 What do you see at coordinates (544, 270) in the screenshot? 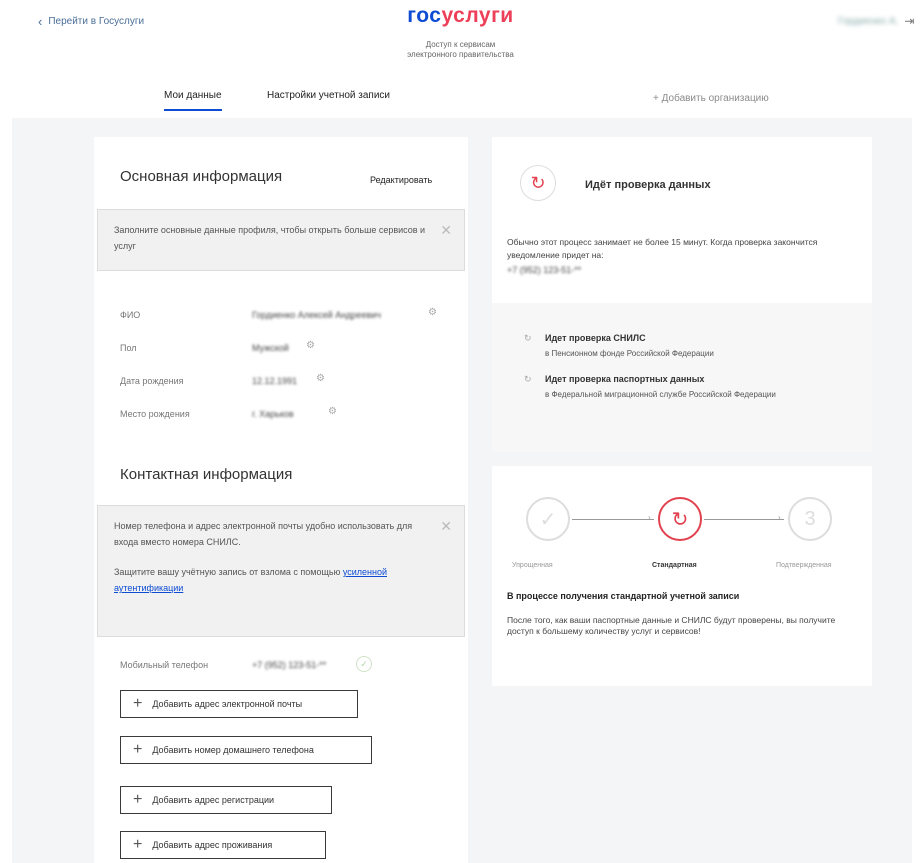
I see `verification-phone: +7 (952) 123-51-**` at bounding box center [544, 270].